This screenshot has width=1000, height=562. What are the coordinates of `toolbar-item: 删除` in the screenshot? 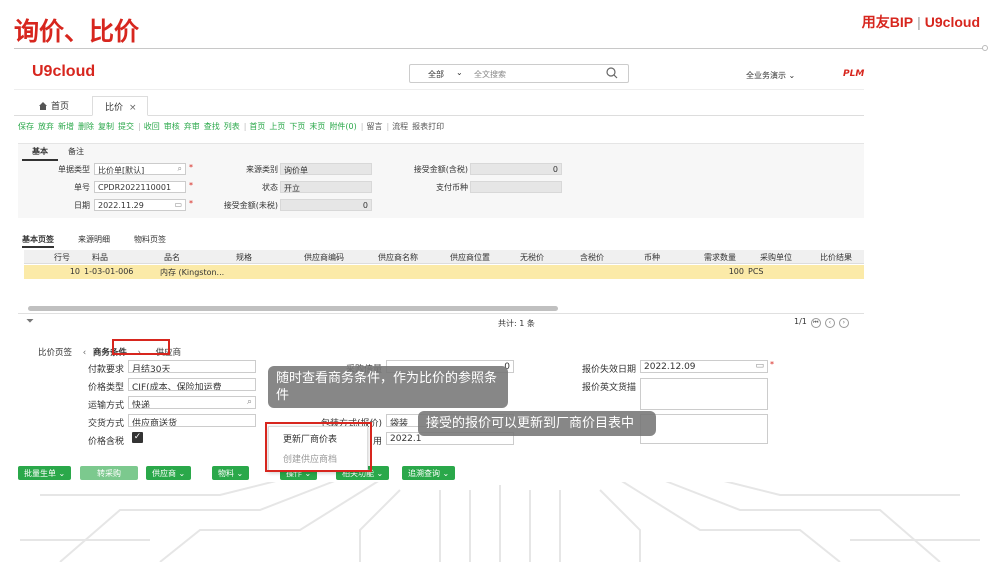 It's located at (86, 126).